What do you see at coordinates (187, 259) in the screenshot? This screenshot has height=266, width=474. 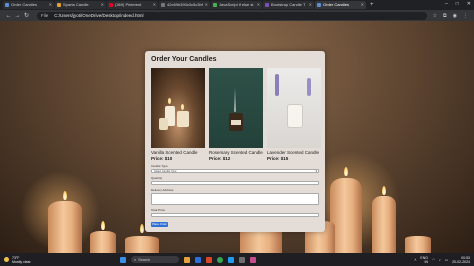 I see `file-explorer-icon` at bounding box center [187, 259].